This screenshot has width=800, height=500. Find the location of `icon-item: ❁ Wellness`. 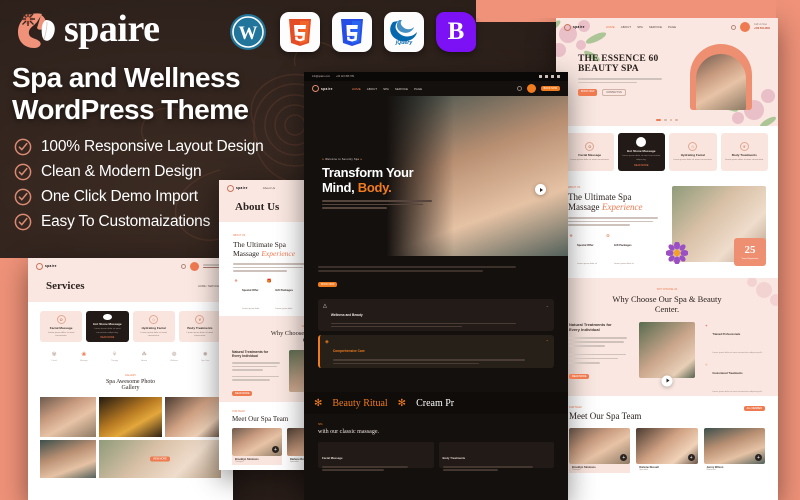

icon-item: ❁ Wellness is located at coordinates (174, 356).